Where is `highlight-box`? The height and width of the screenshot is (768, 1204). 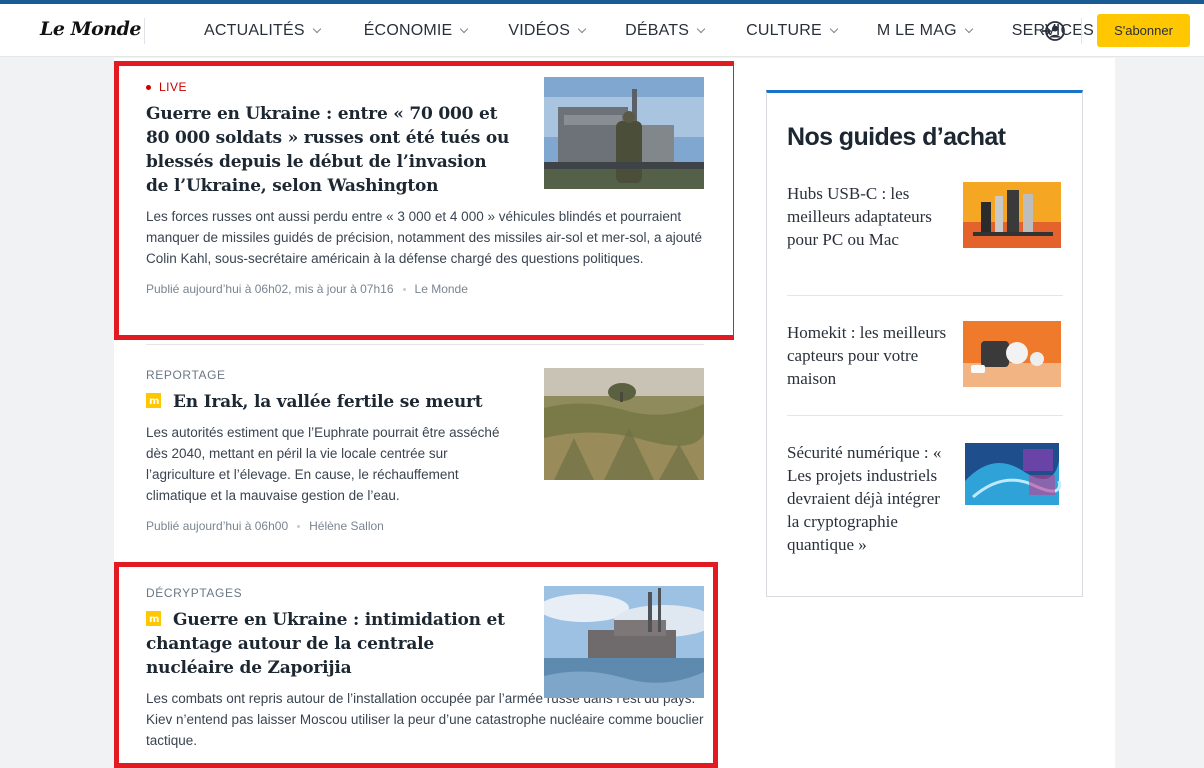
highlight-box is located at coordinates (416, 665).